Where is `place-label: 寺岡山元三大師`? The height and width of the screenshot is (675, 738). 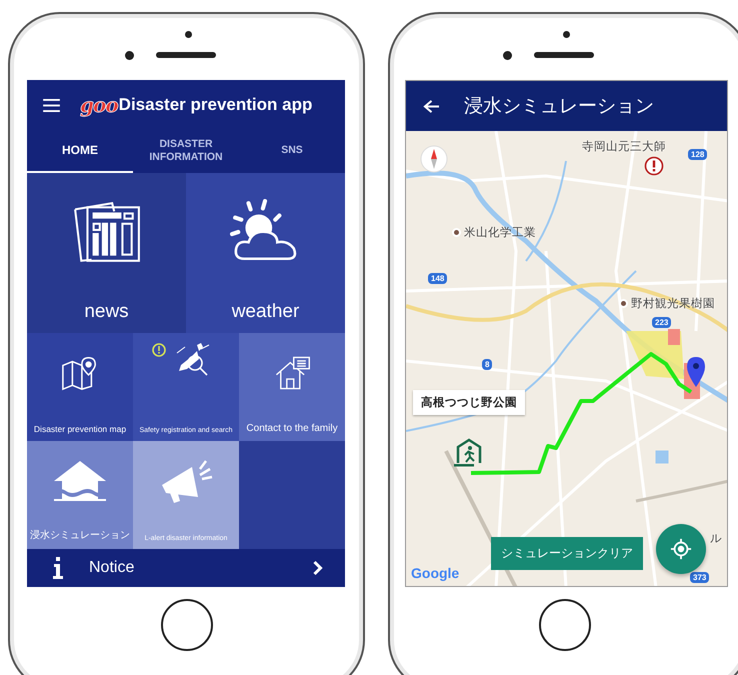
place-label: 寺岡山元三大師 is located at coordinates (624, 147).